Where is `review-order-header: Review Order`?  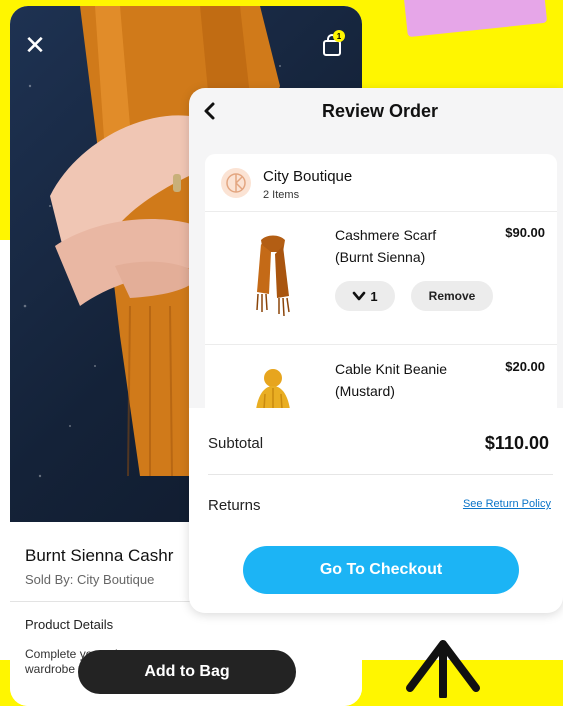 review-order-header: Review Order is located at coordinates (376, 113).